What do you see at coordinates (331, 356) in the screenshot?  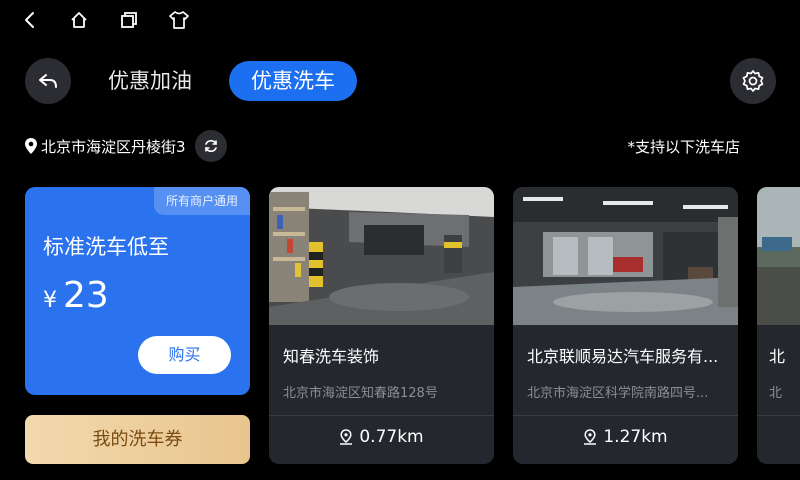 I see `shop-name: 知春洗车装饰` at bounding box center [331, 356].